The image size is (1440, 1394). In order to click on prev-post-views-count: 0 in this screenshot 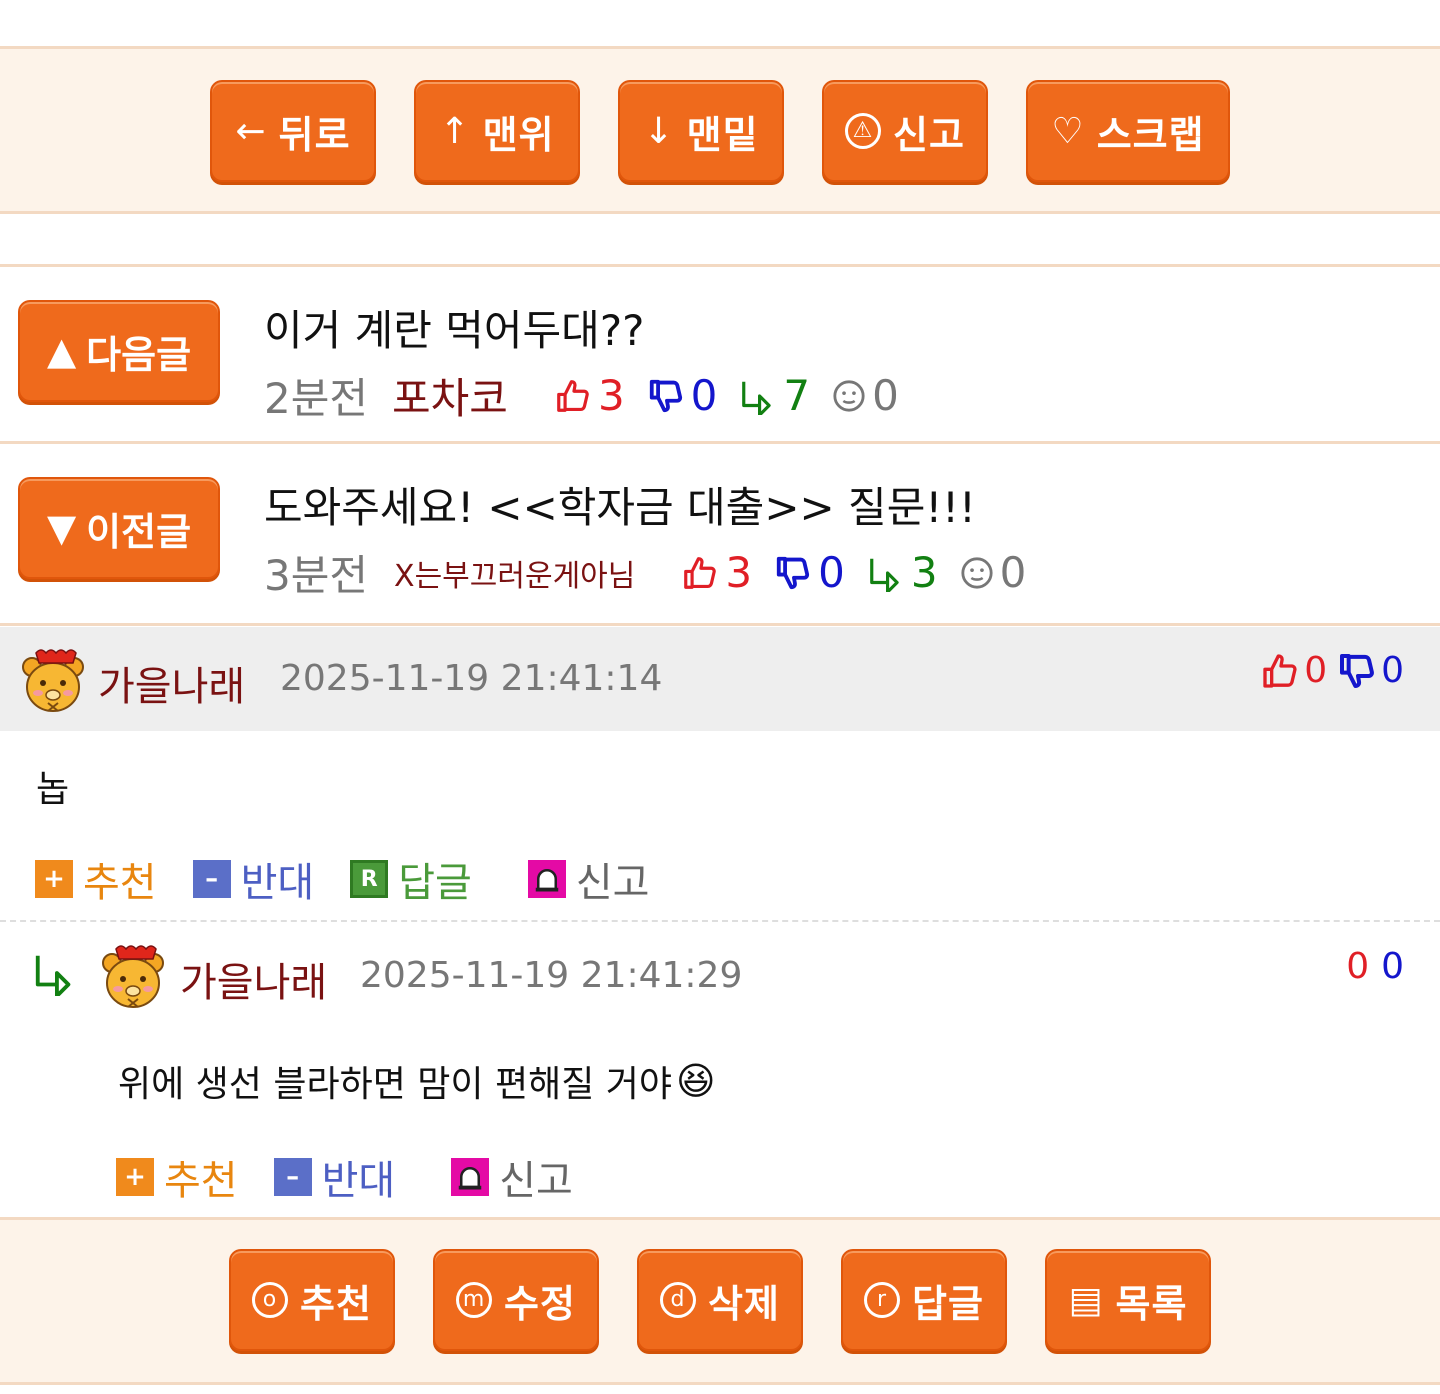, I will do `click(1013, 572)`.